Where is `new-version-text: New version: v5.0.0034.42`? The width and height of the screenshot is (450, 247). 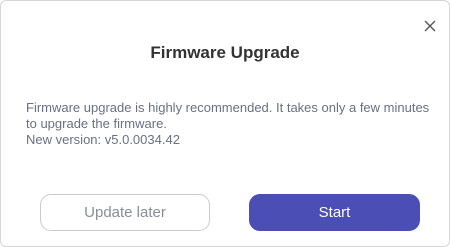 new-version-text: New version: v5.0.0034.42 is located at coordinates (103, 139).